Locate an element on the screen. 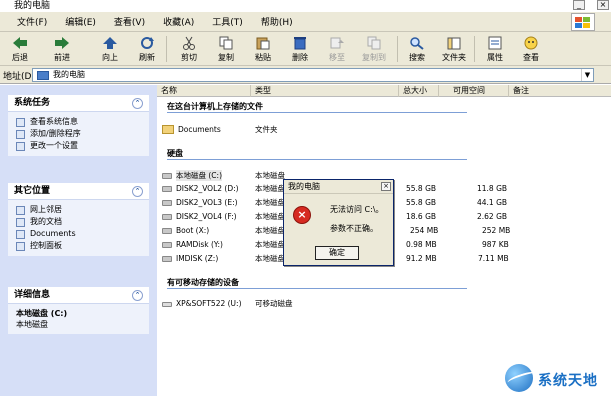 The image size is (611, 396). control-panel-icon is located at coordinates (20, 146).